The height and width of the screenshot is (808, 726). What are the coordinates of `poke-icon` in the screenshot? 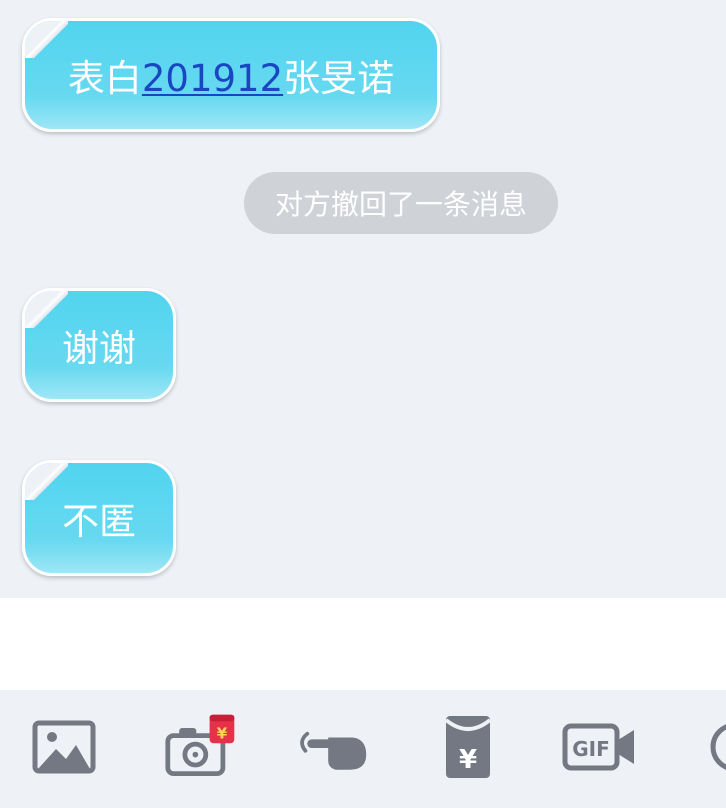 It's located at (333, 750).